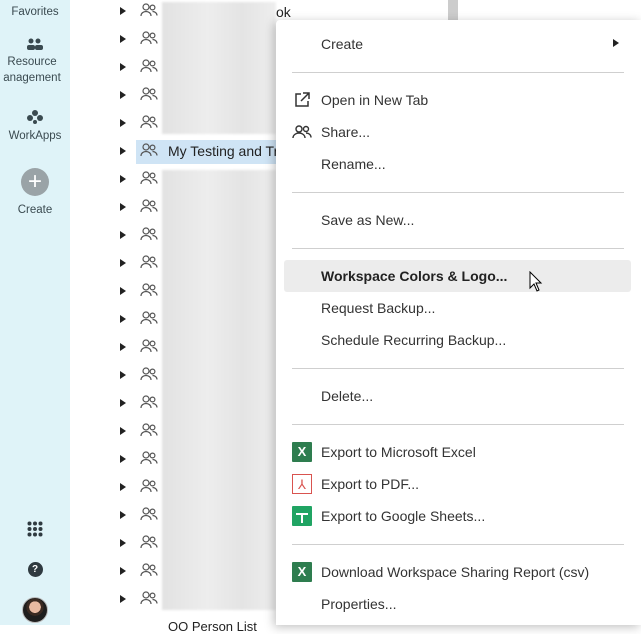 Image resolution: width=641 pixels, height=634 pixels. I want to click on menu-item-label: Create, so click(342, 44).